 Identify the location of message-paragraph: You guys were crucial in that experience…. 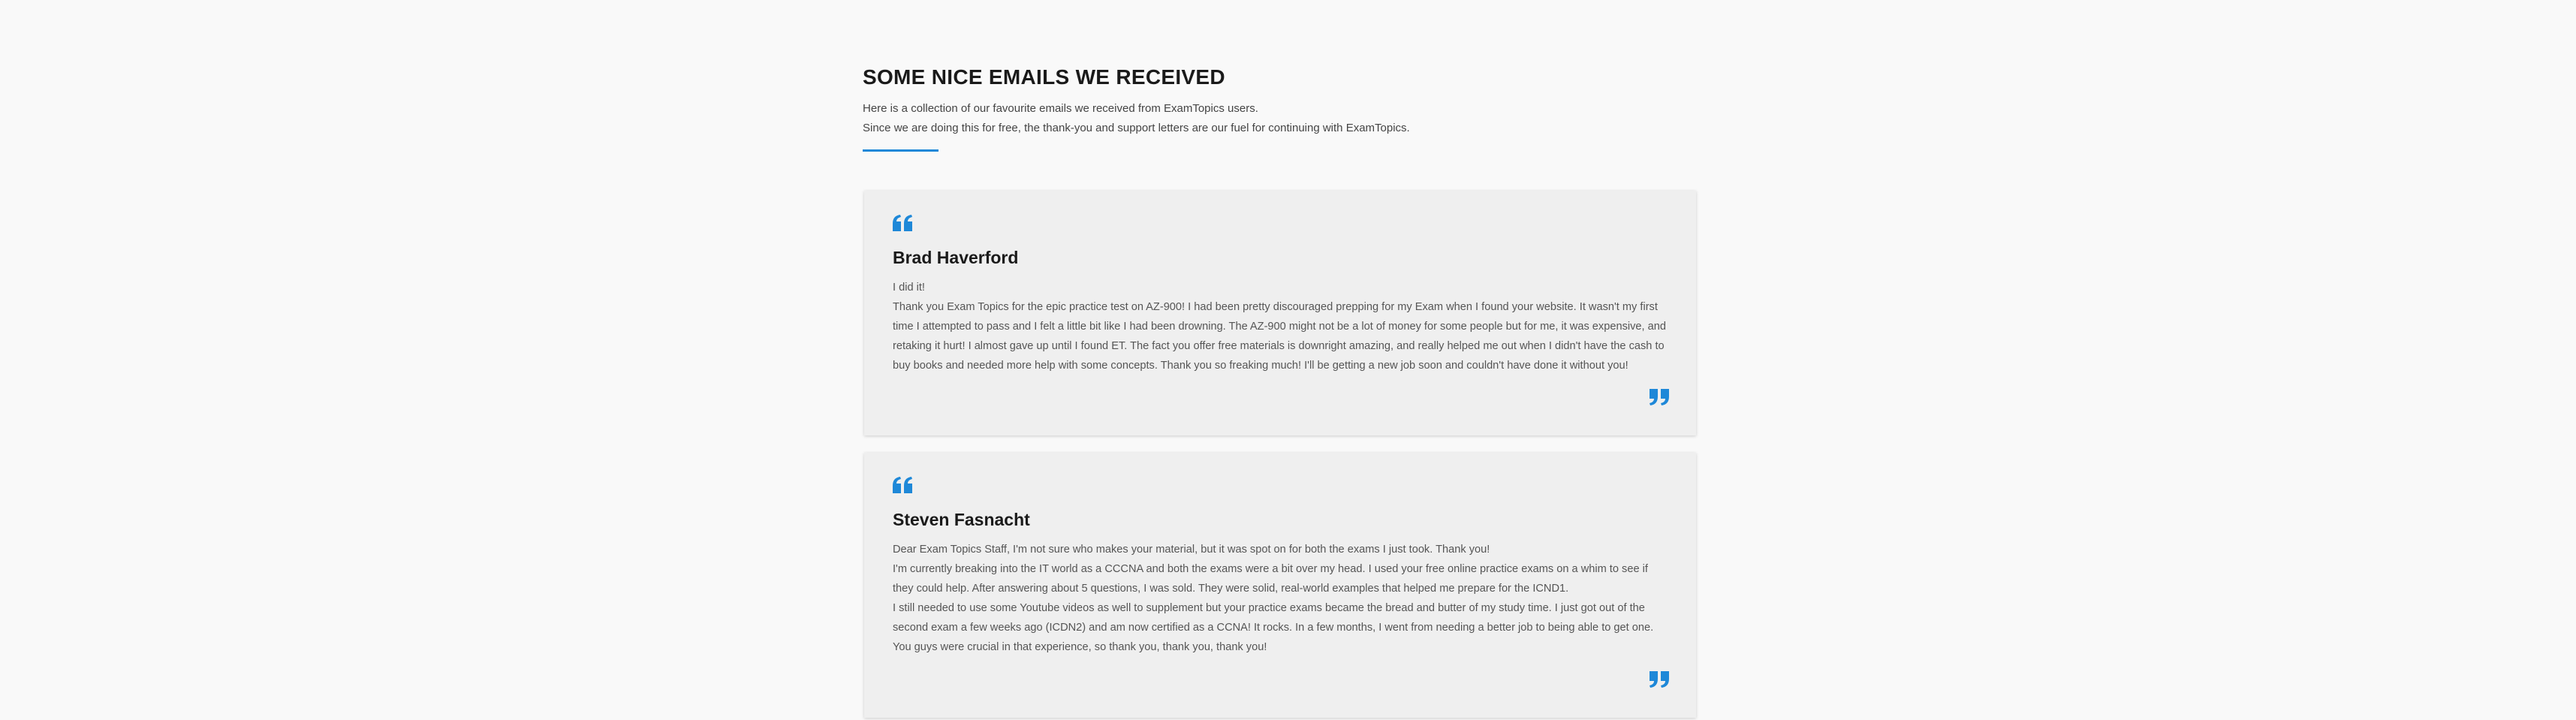
(1080, 647).